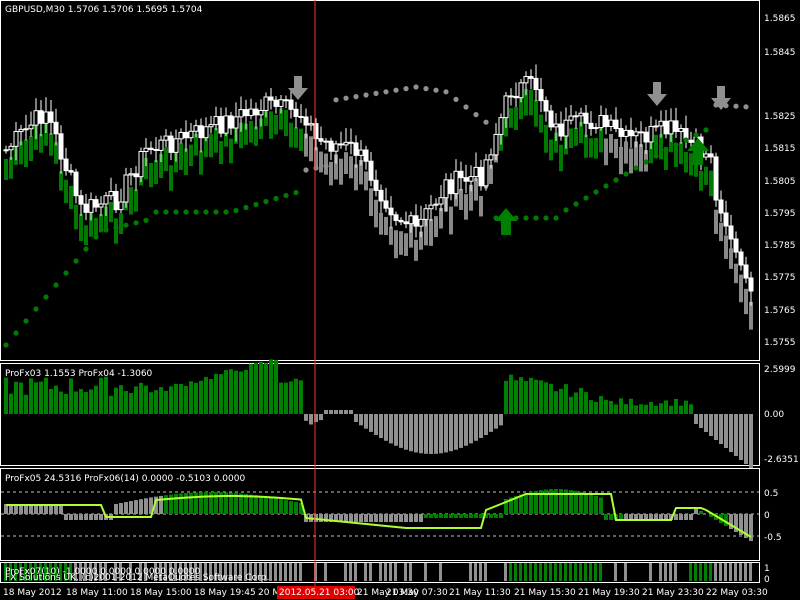 The image size is (800, 600). I want to click on y-tick: 1.5805, so click(780, 182).